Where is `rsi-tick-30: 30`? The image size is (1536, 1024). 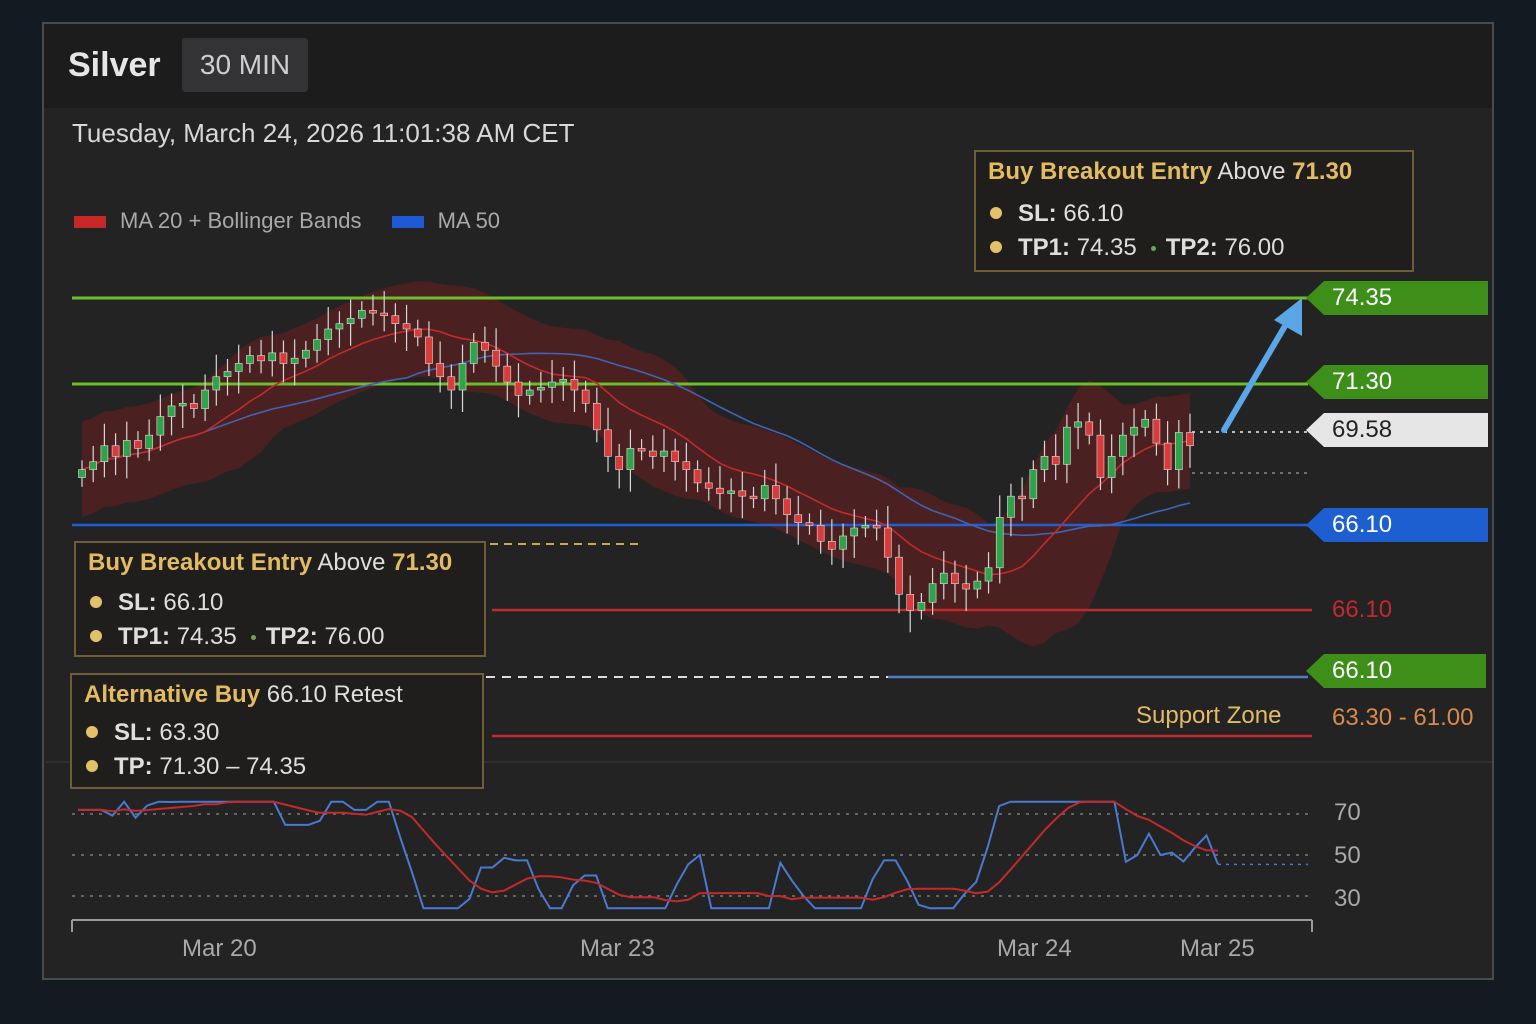 rsi-tick-30: 30 is located at coordinates (1347, 898).